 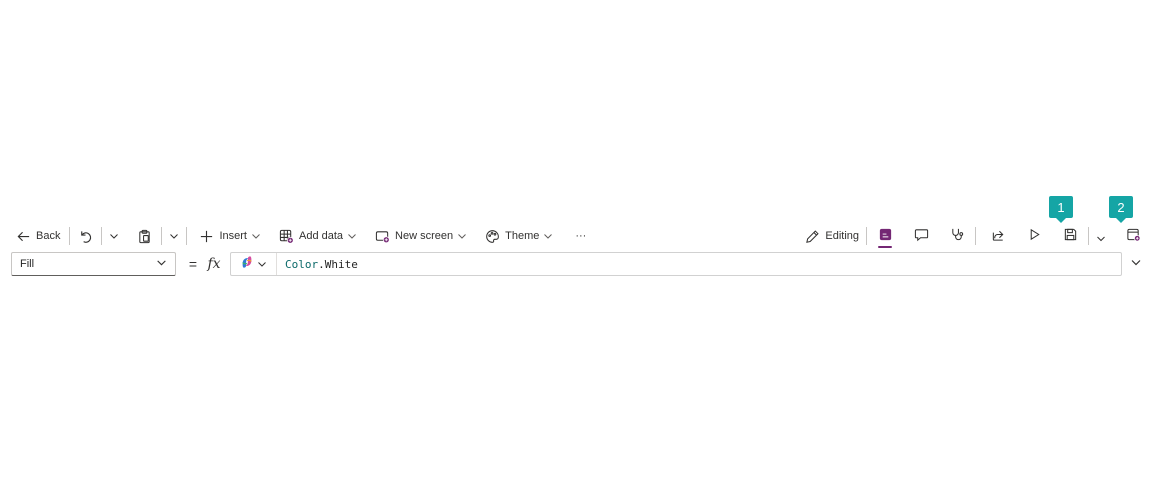 I want to click on editing-label: Editing, so click(x=842, y=236).